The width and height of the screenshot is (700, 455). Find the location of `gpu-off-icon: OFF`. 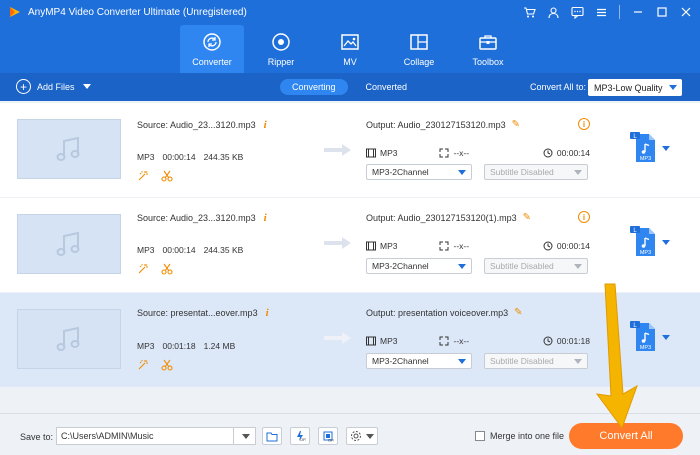

gpu-off-icon: OFF is located at coordinates (328, 436).